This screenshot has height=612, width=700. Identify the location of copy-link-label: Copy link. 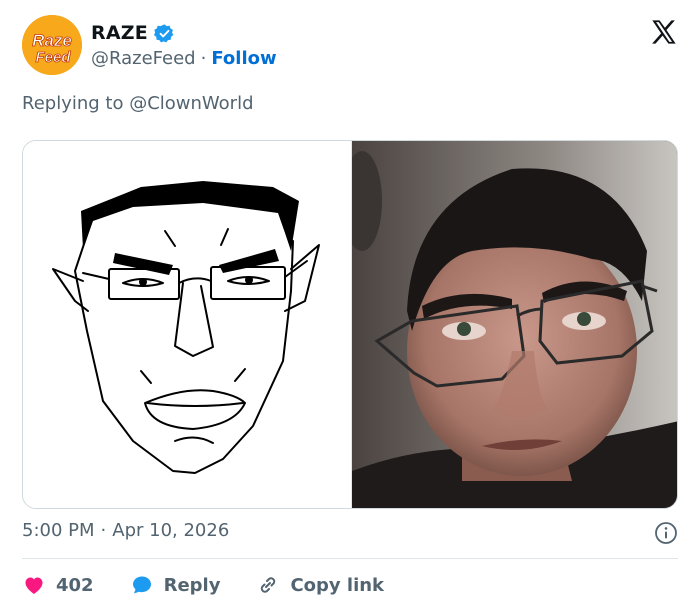
(337, 585).